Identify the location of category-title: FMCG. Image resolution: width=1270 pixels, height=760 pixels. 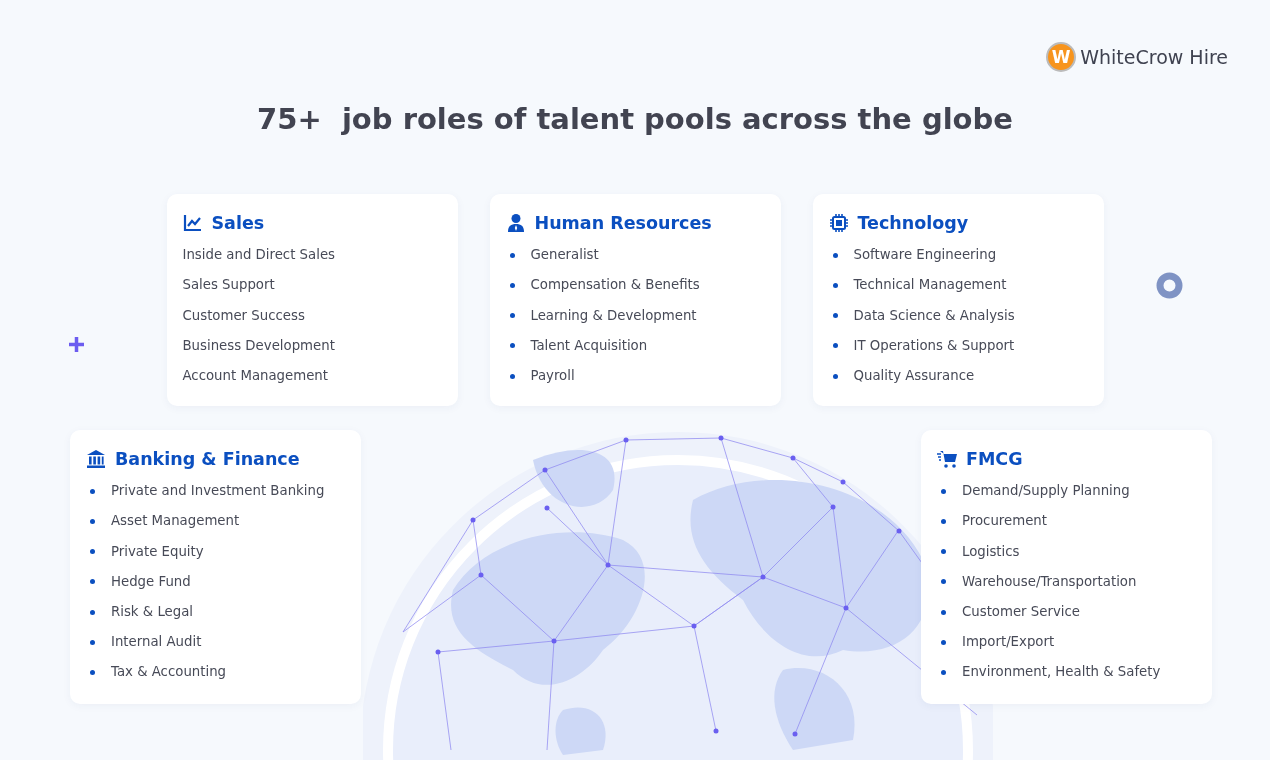
(994, 459).